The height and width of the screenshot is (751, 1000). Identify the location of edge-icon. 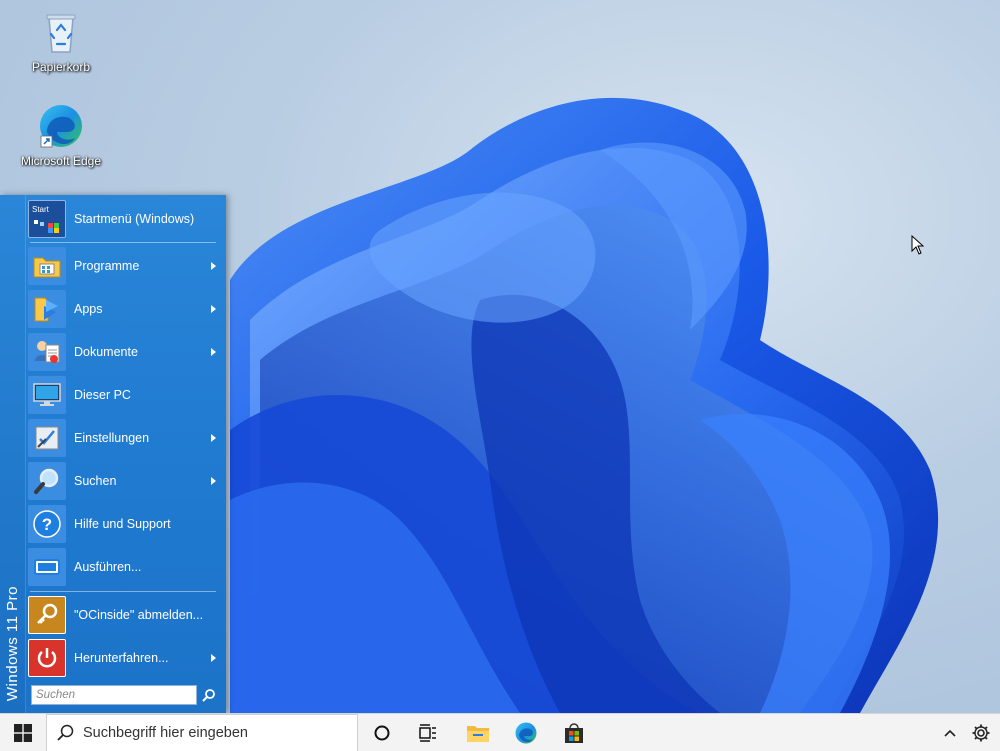
(526, 733).